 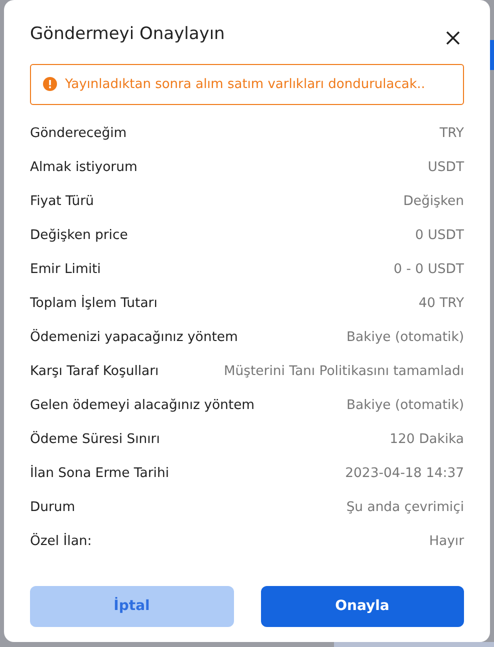 I want to click on detail-label: Özel İlan:, so click(x=61, y=542).